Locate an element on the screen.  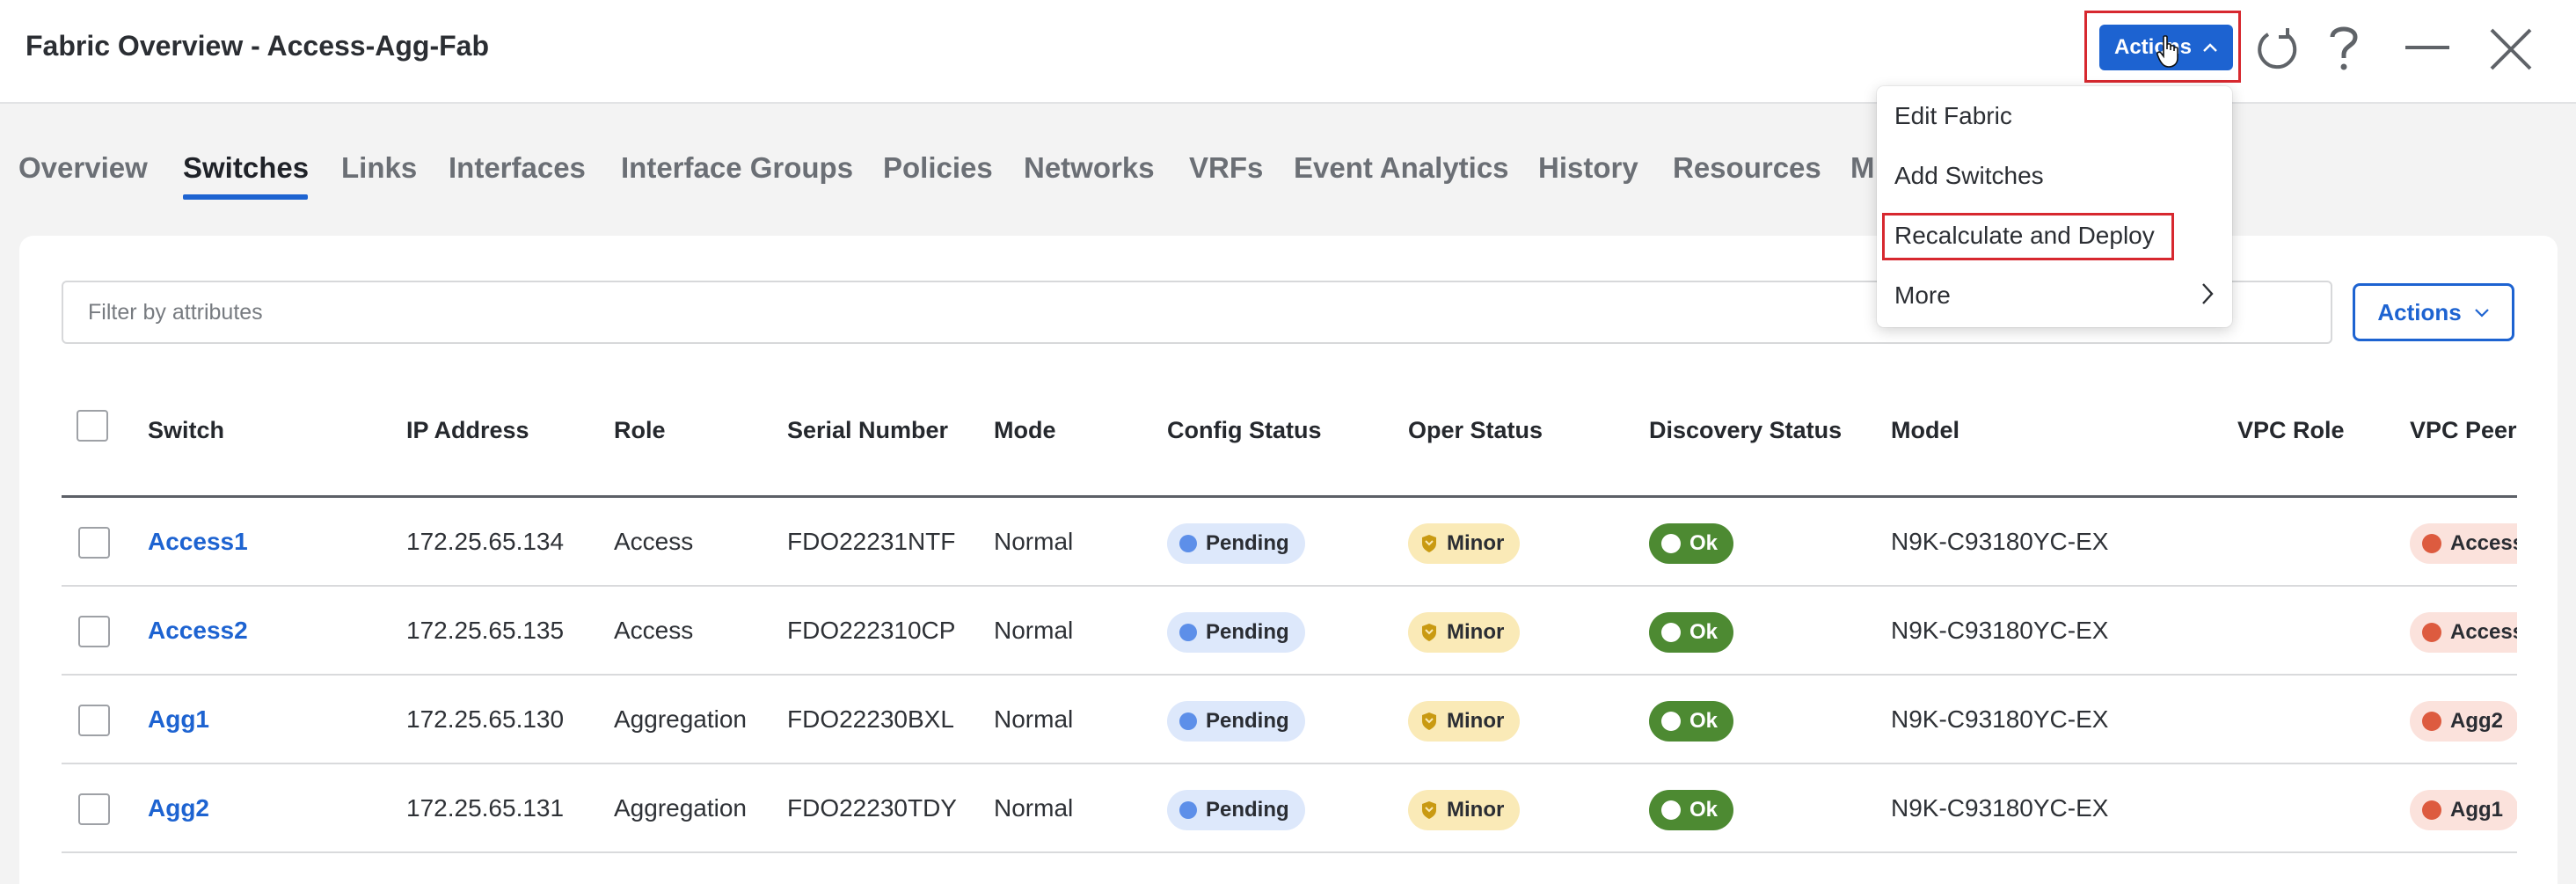
vpc-peer-badge: Access1 is located at coordinates (2463, 632).